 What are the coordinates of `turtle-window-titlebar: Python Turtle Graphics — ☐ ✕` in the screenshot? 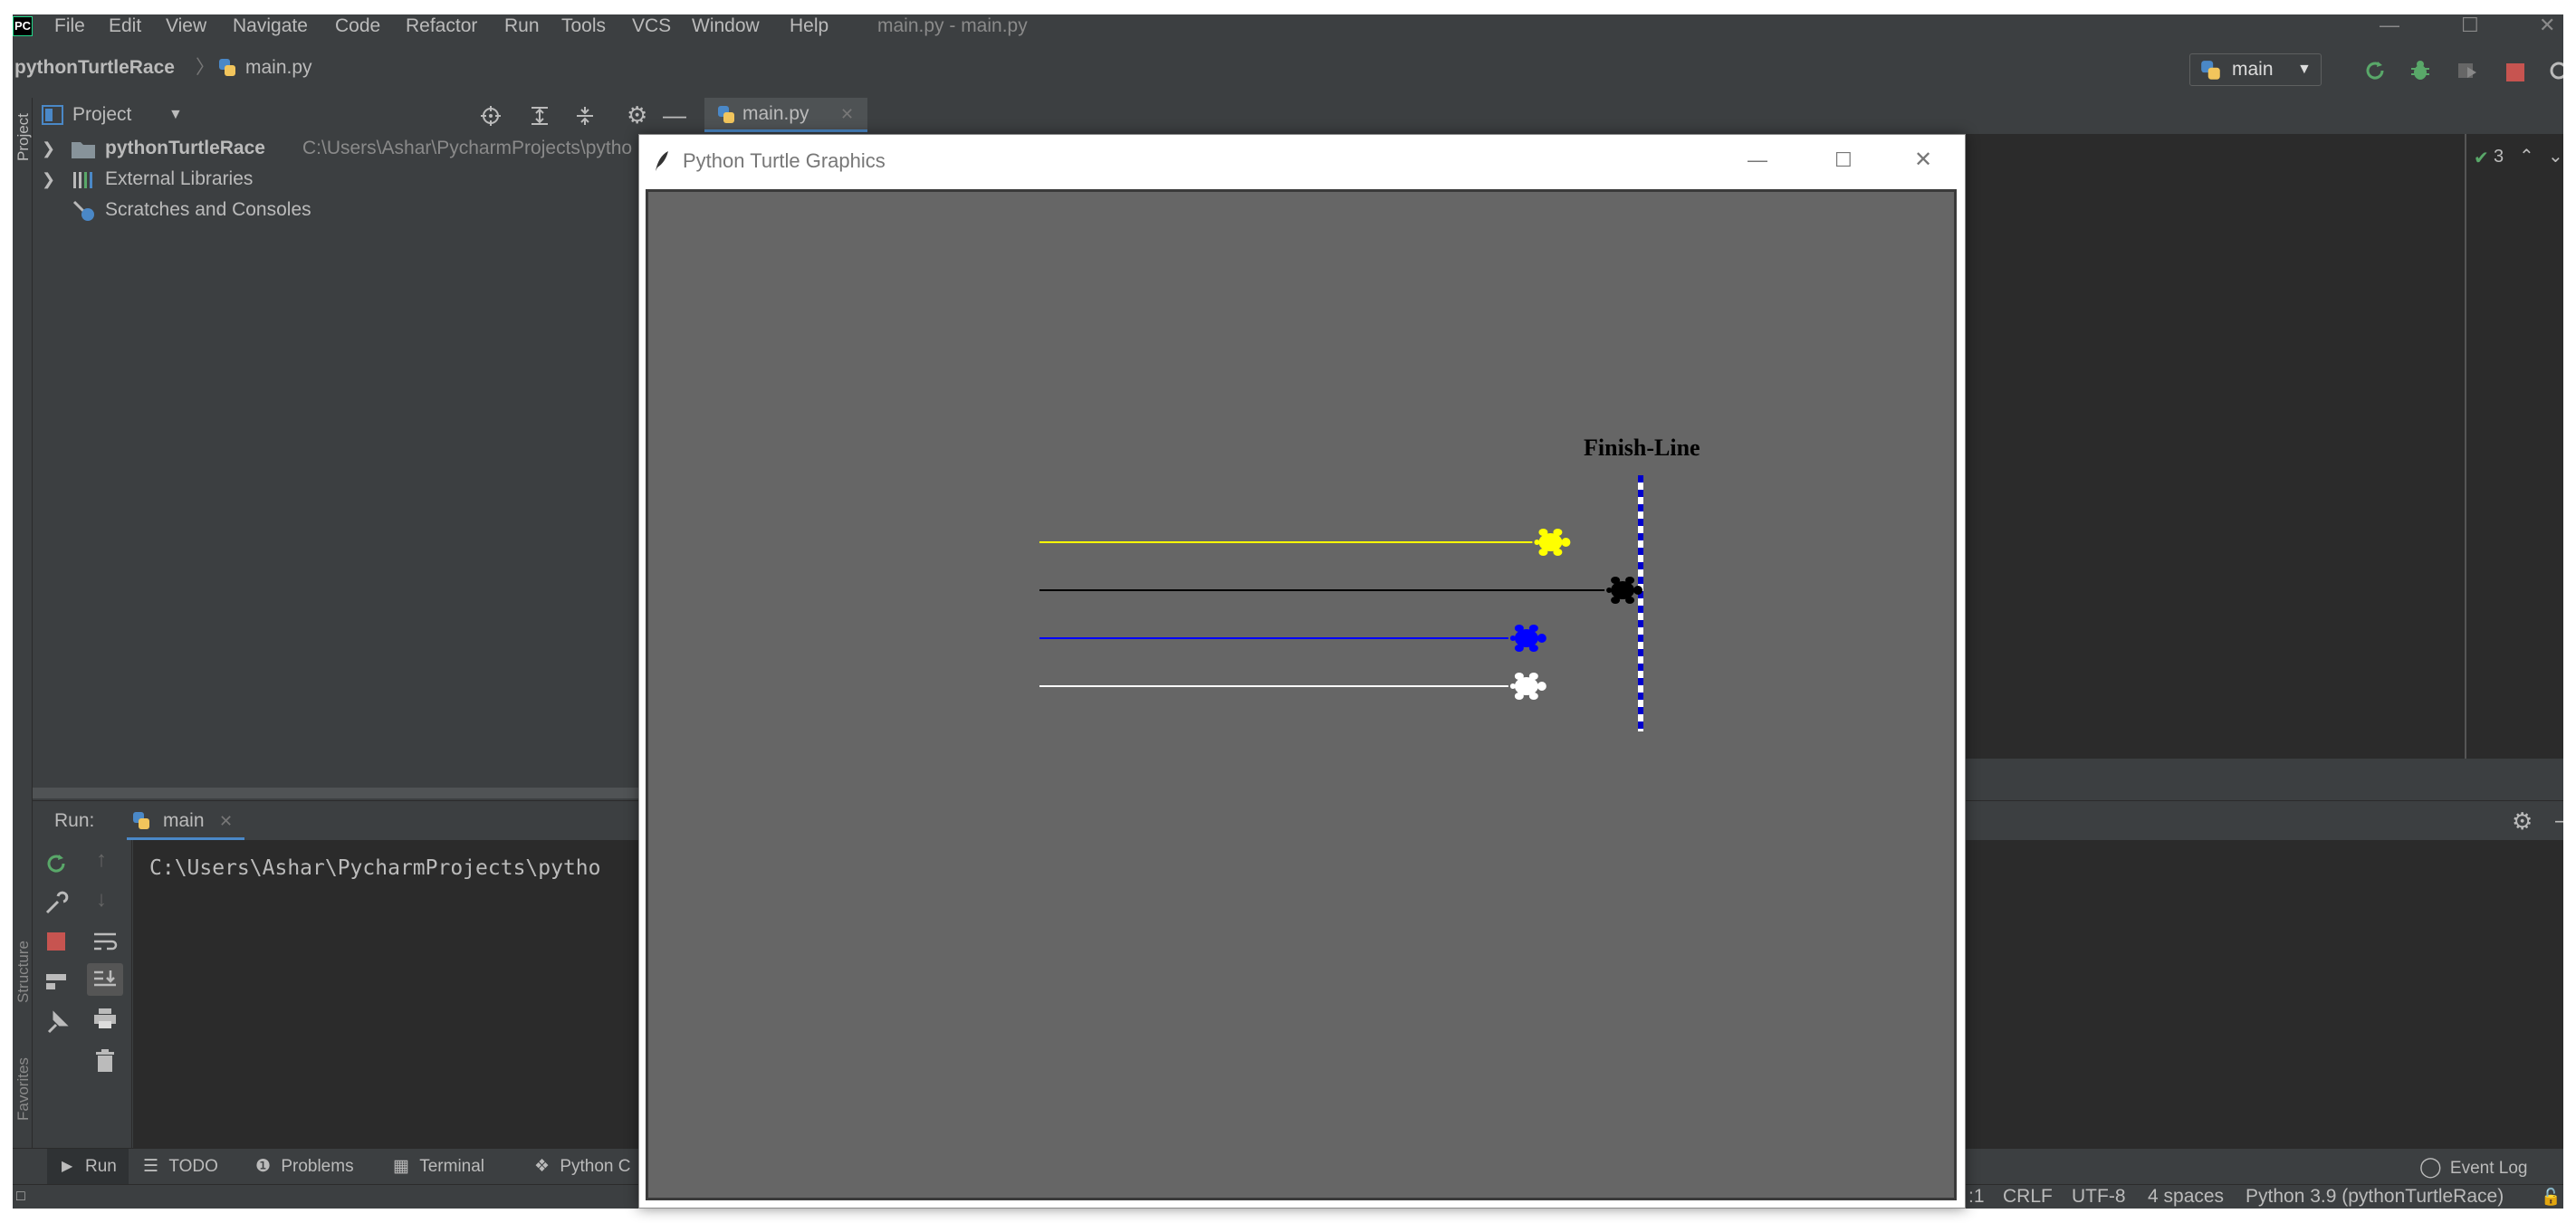 It's located at (1302, 161).